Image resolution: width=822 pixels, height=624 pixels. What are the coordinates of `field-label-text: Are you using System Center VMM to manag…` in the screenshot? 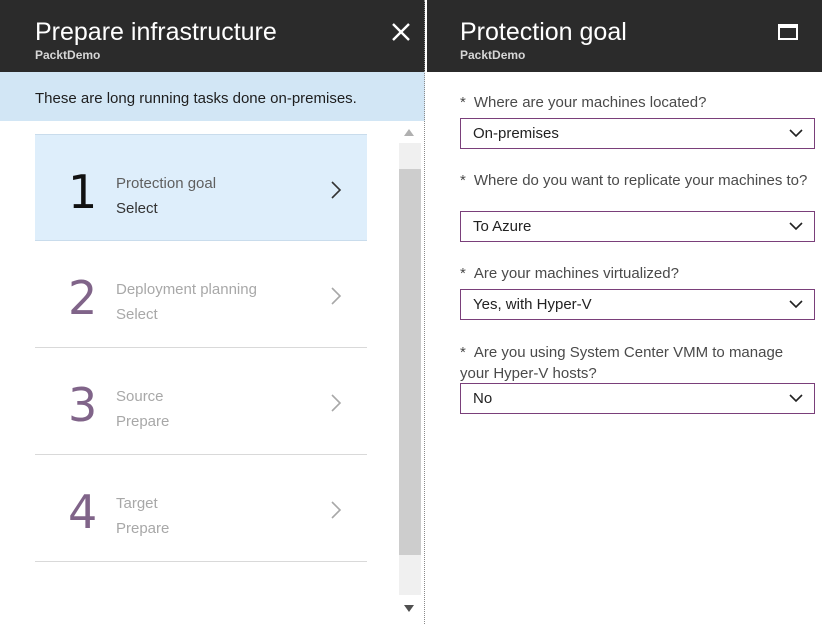 It's located at (622, 363).